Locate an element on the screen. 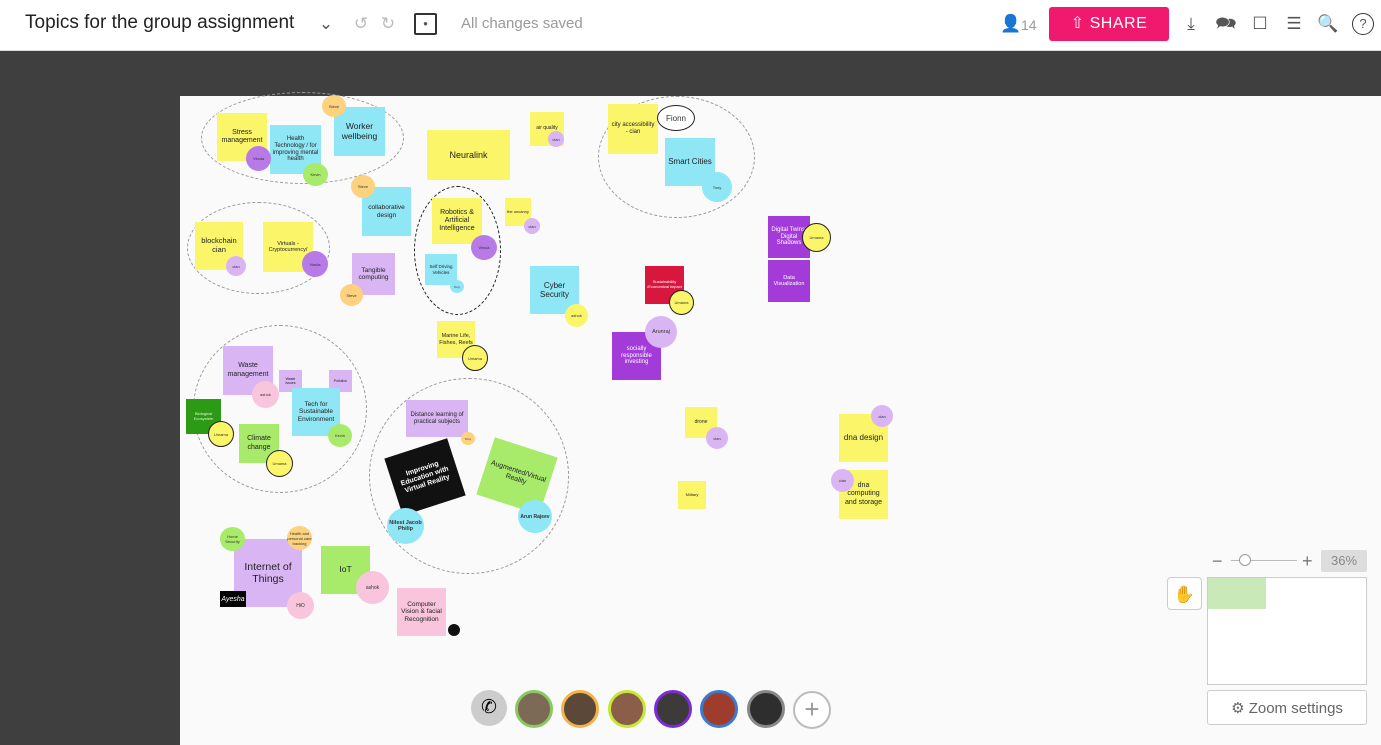 The width and height of the screenshot is (1381, 745). user-icon: 👤 is located at coordinates (1010, 24).